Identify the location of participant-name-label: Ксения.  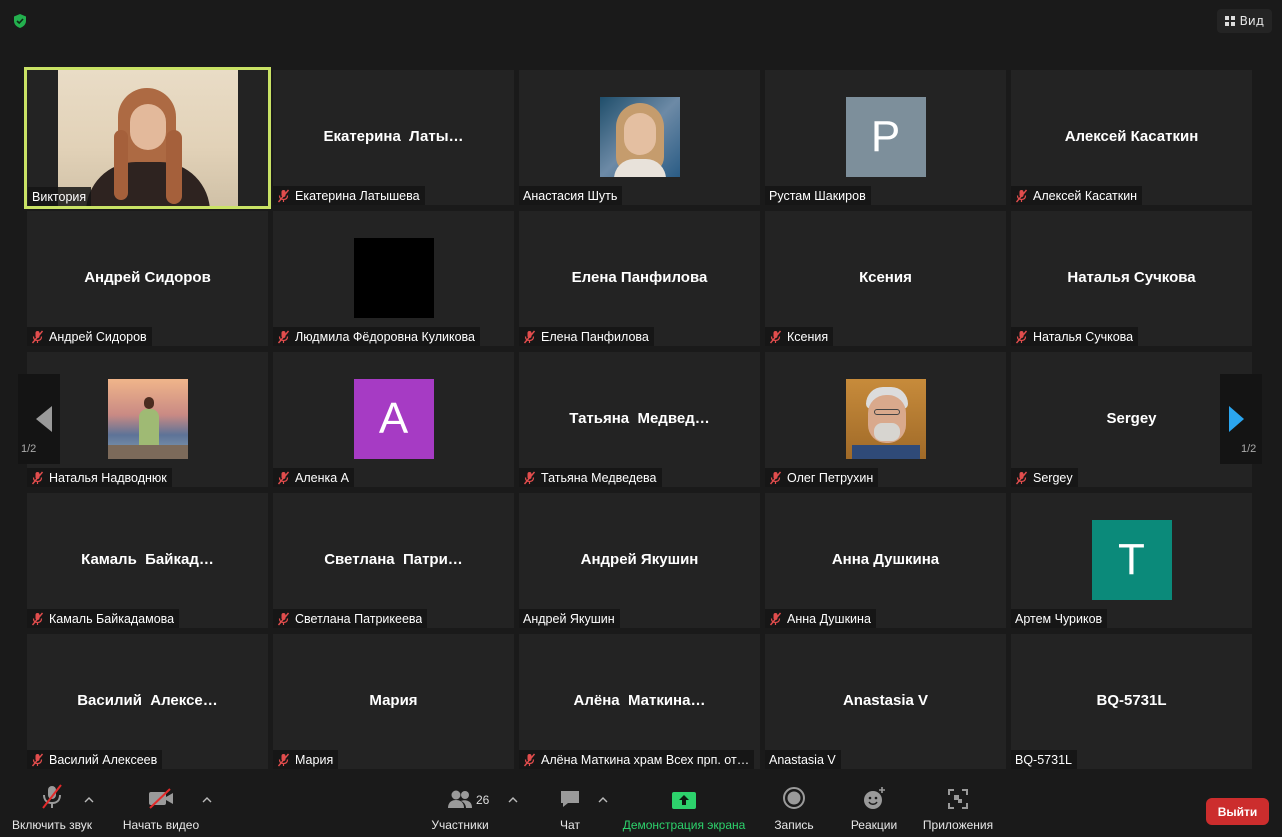
(799, 336).